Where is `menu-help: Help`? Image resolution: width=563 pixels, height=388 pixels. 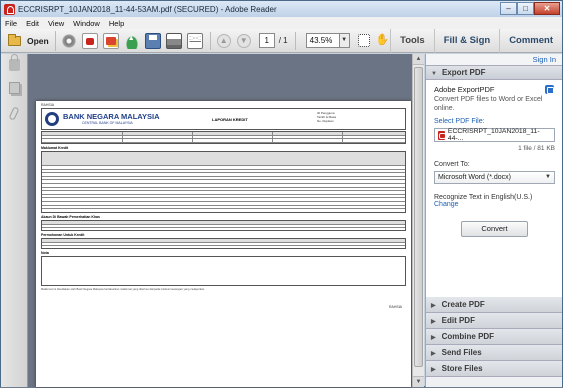
menu-help: Help is located at coordinates (116, 23).